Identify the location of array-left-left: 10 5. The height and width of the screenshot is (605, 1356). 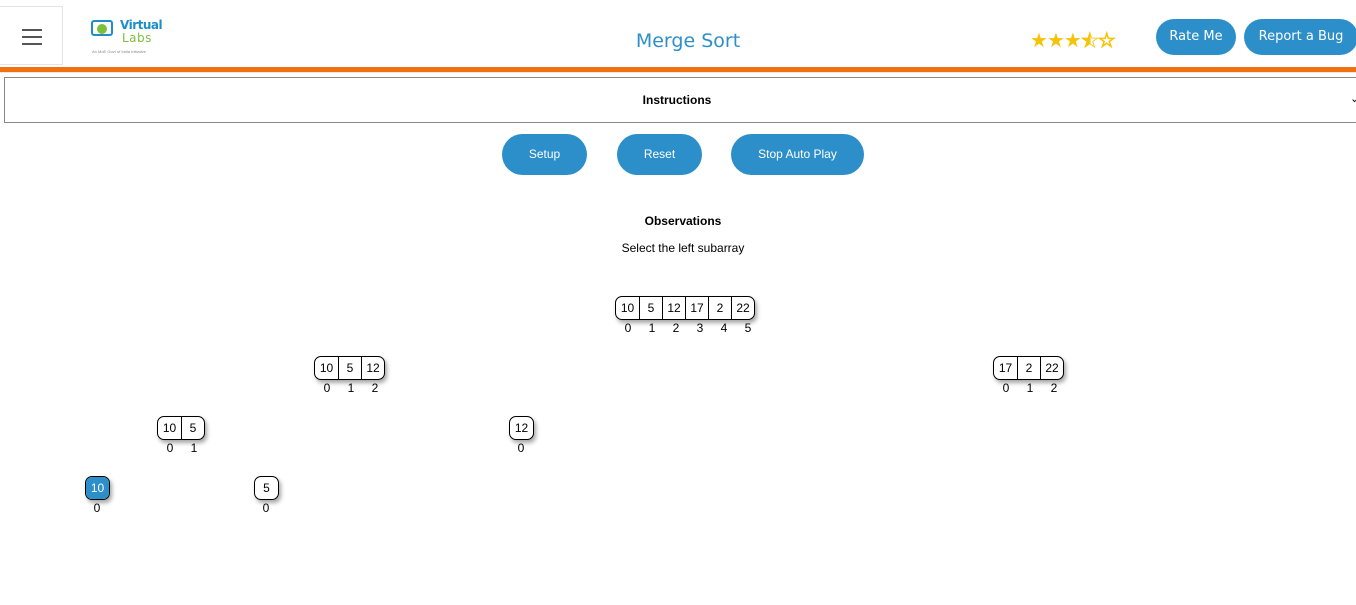
(181, 428).